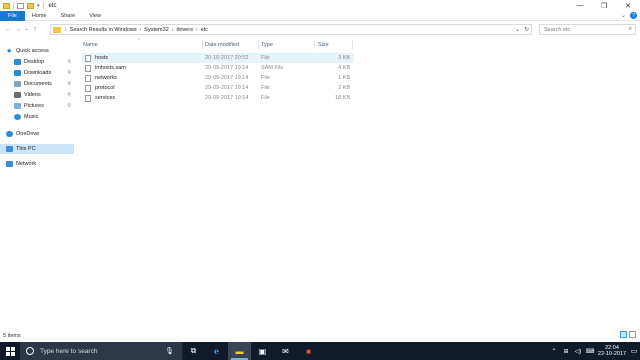  I want to click on start-button, so click(10, 351).